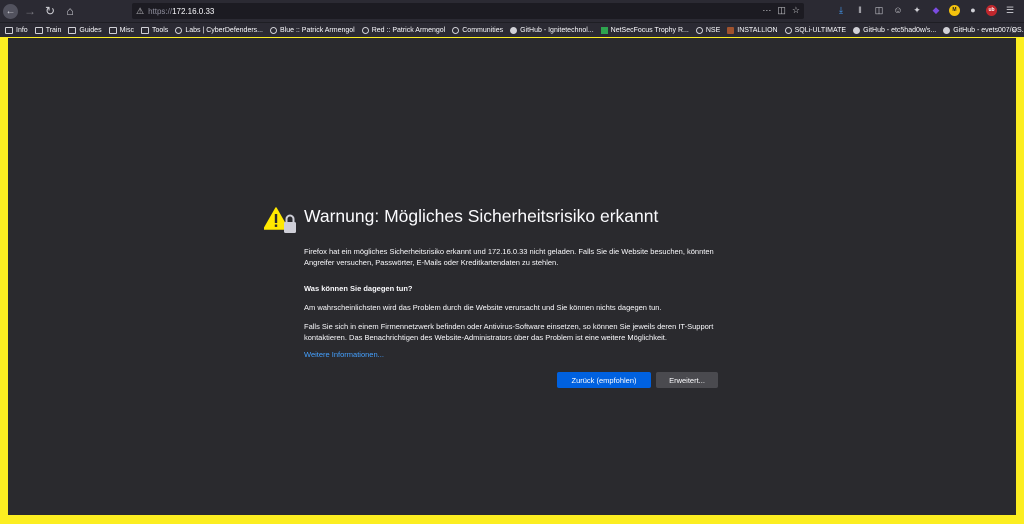 The height and width of the screenshot is (524, 1024). Describe the element at coordinates (53, 30) in the screenshot. I see `bookmark-label: Train` at that location.